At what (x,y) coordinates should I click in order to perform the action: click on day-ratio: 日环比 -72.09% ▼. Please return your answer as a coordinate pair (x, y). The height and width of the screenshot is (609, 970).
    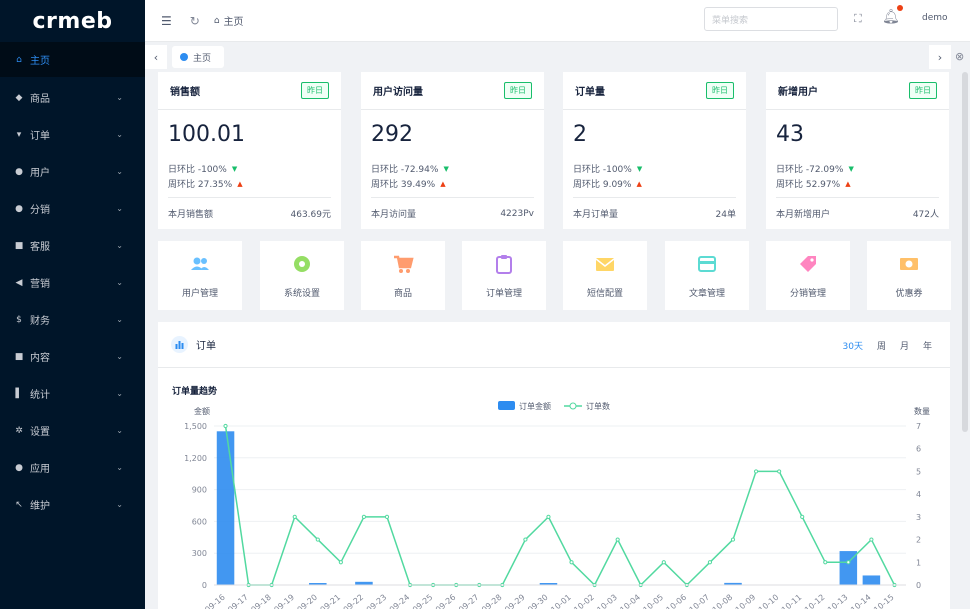
    Looking at the image, I should click on (857, 168).